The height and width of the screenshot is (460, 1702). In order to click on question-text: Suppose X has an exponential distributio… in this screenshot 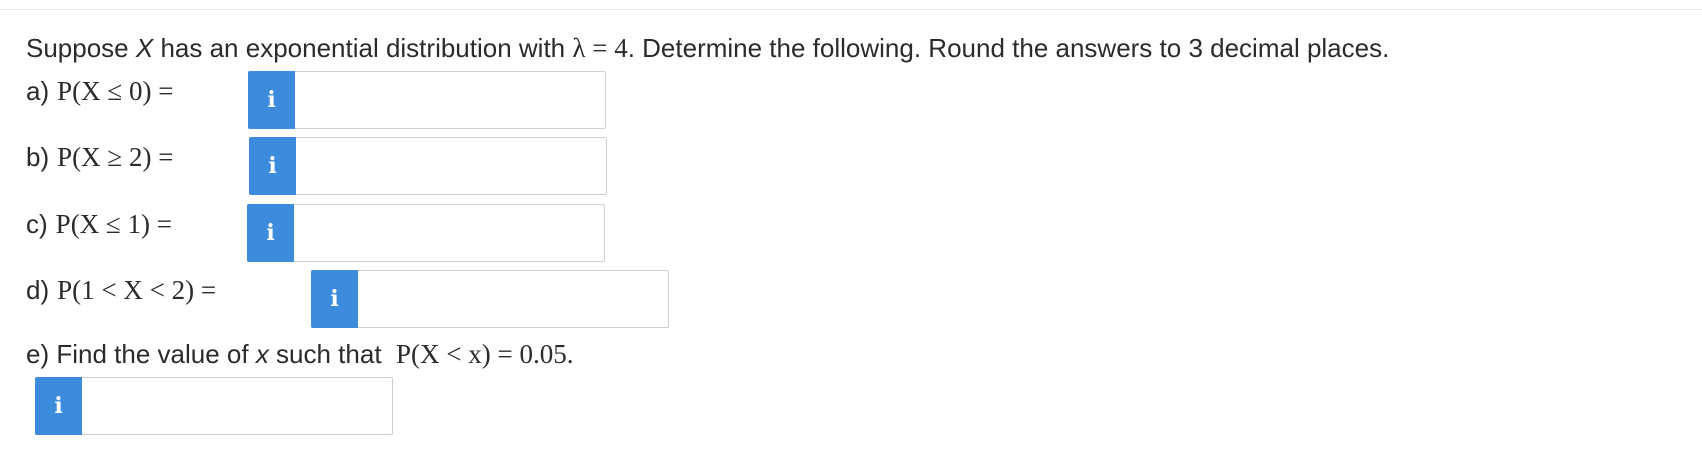, I will do `click(707, 48)`.